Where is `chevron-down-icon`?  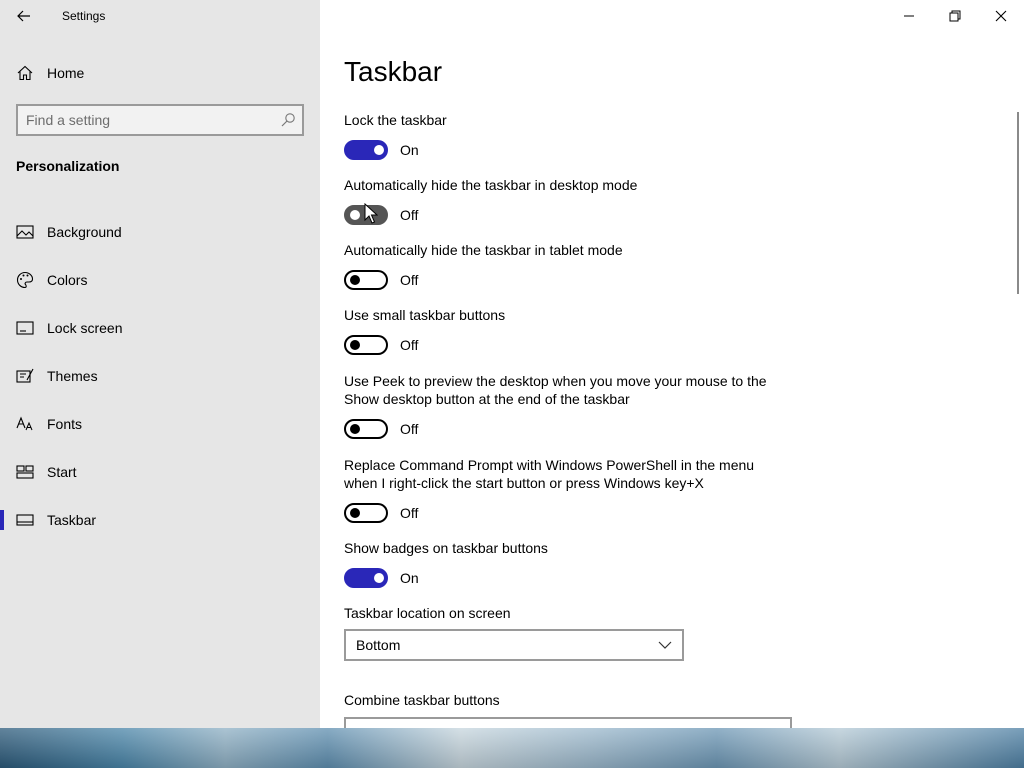
chevron-down-icon is located at coordinates (665, 645).